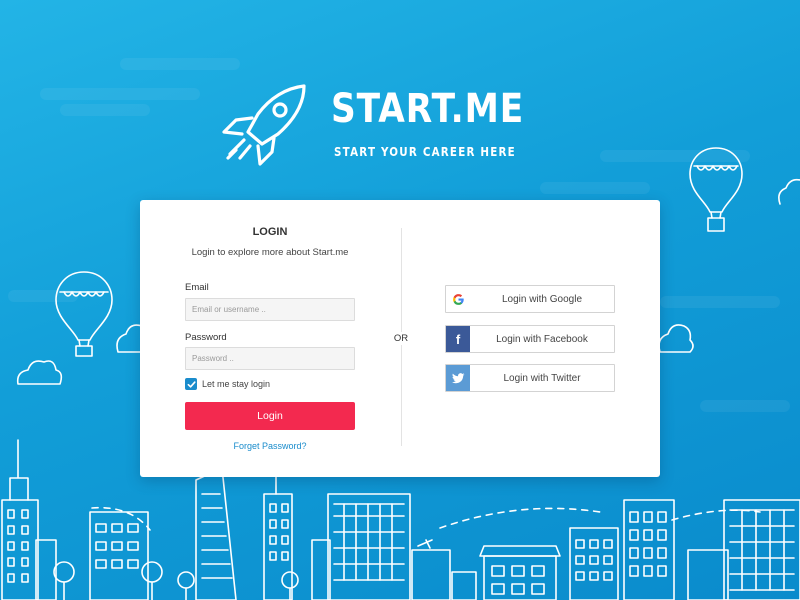 This screenshot has height=600, width=800. I want to click on facebook-login-label: Login with Facebook, so click(542, 339).